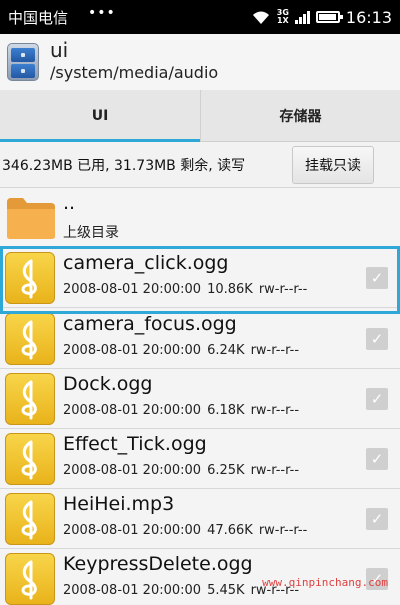 Image resolution: width=400 pixels, height=605 pixels. I want to click on network-type-bottom: 1X, so click(282, 20).